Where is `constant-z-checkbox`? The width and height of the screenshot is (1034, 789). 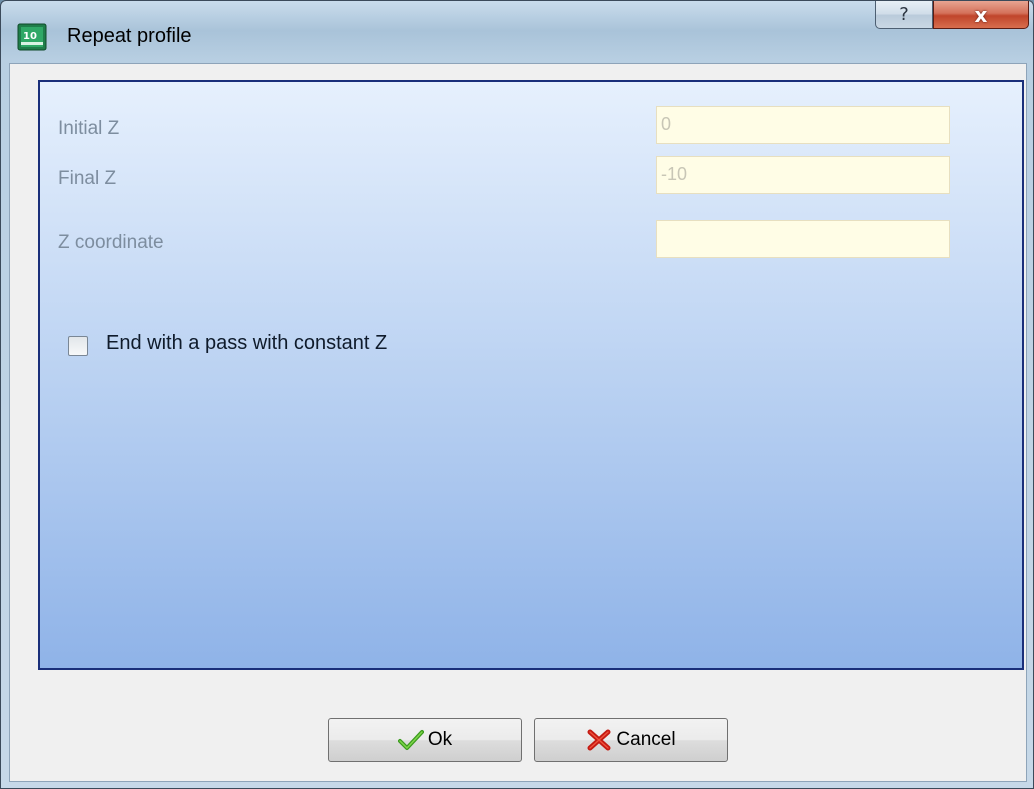 constant-z-checkbox is located at coordinates (78, 346).